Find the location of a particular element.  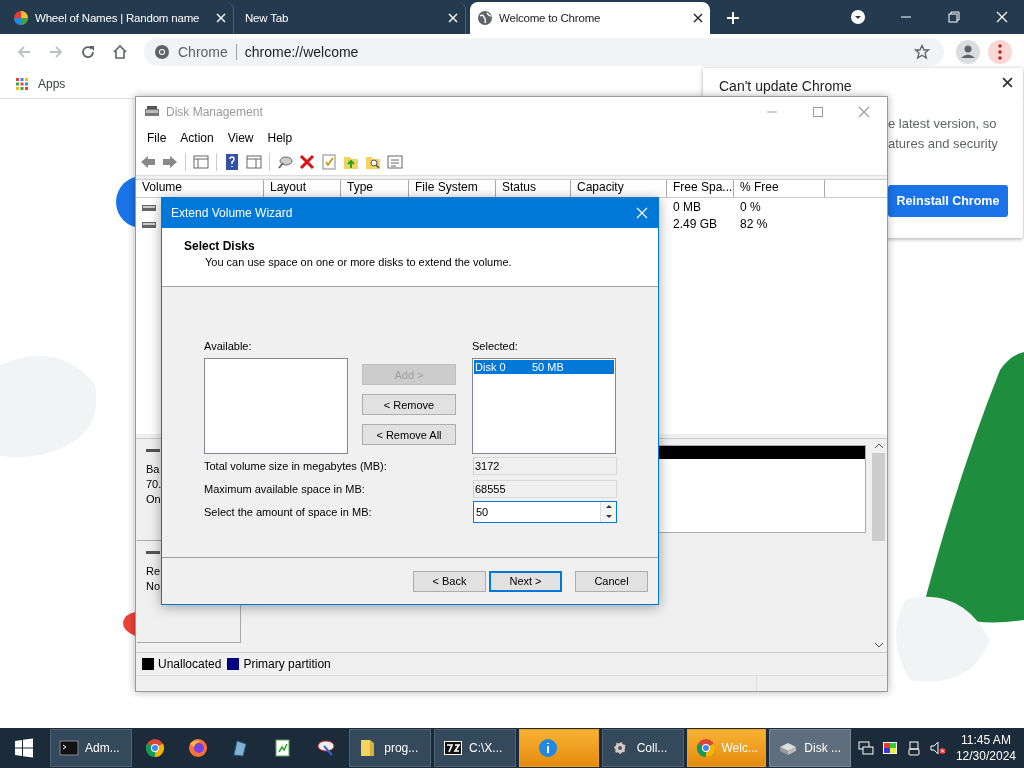

table-cell-text: 0 % is located at coordinates (750, 206).